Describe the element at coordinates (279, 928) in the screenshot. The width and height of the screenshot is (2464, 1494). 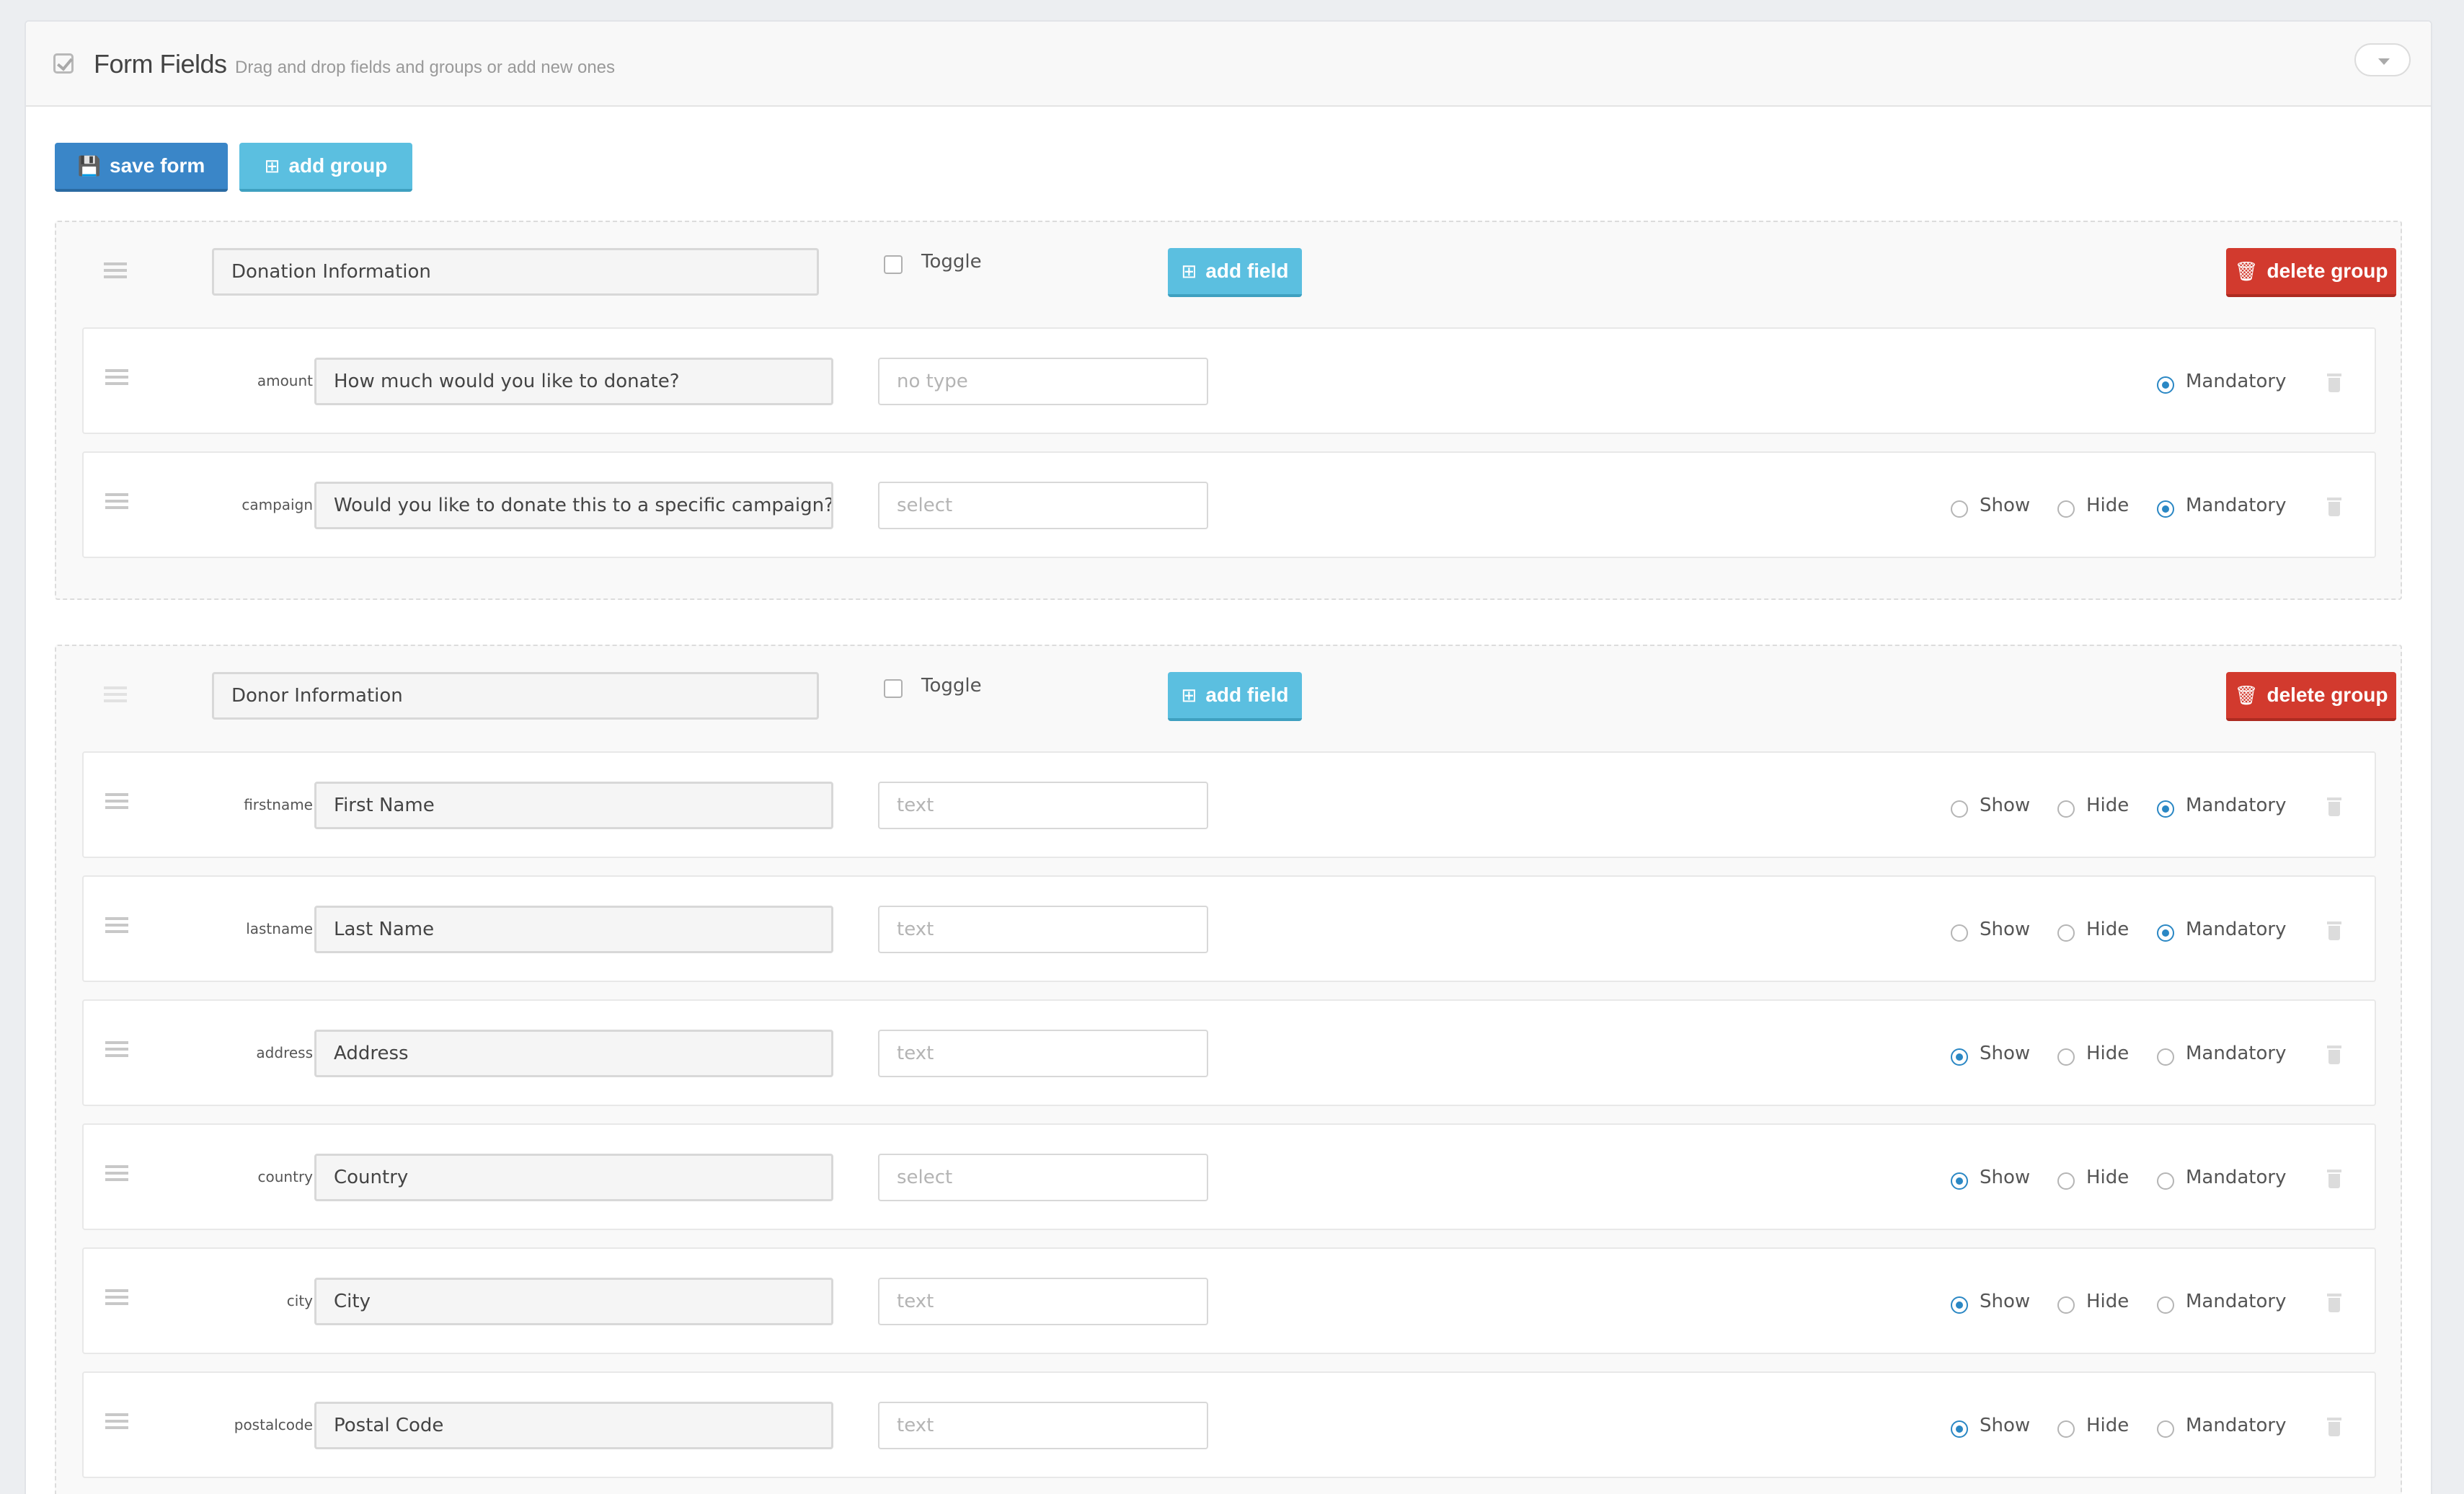
I see `field-key-label: lastname` at that location.